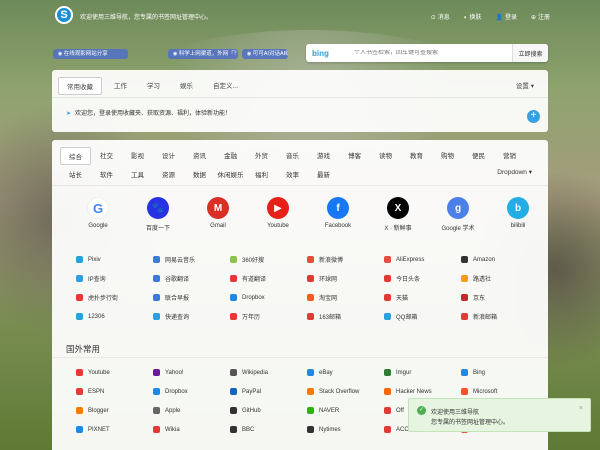 Image resolution: width=600 pixels, height=450 pixels. I want to click on category-tab-14: 营销, so click(509, 156).